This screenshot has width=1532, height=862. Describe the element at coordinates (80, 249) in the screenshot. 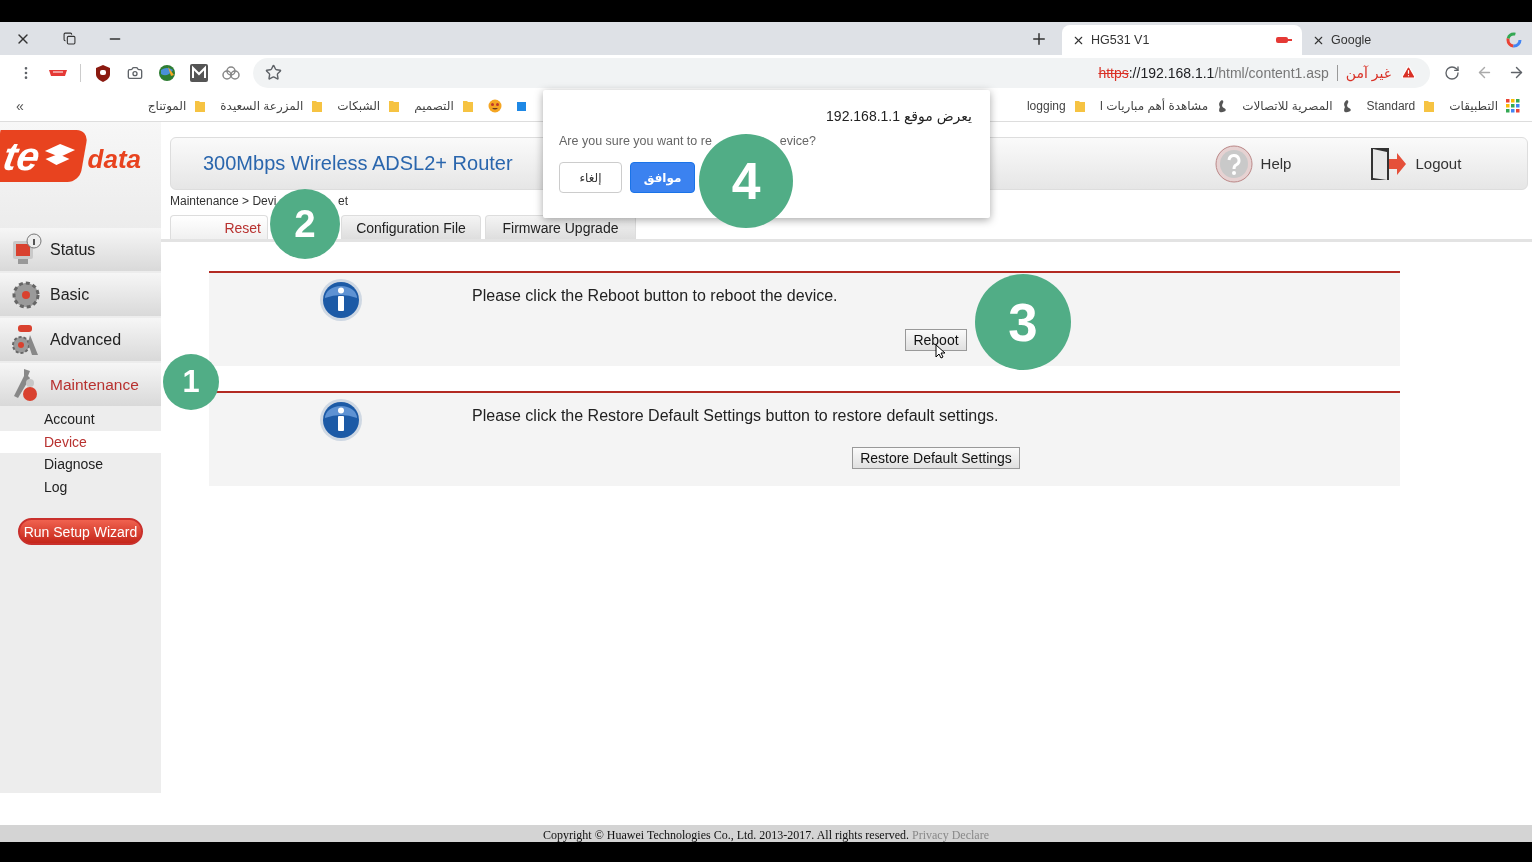

I see `nav-item: Status` at that location.